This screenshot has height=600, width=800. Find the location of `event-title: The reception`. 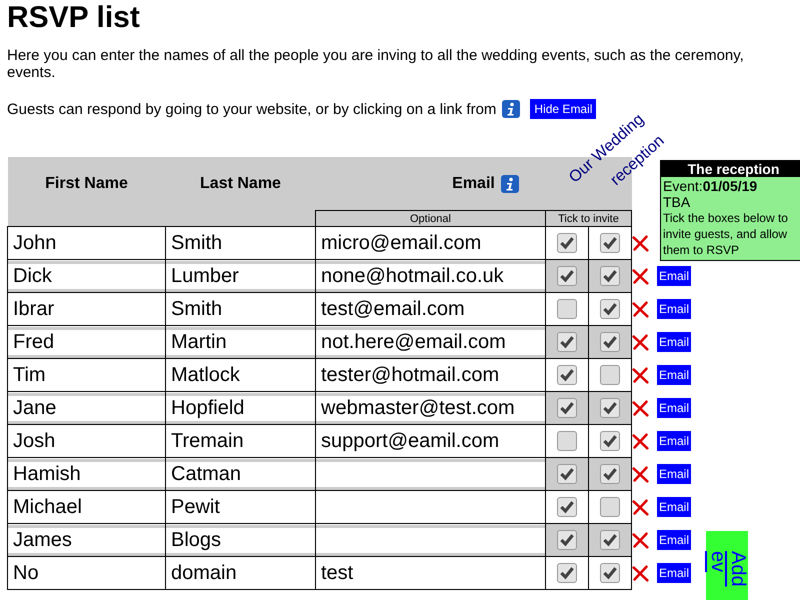

event-title: The reception is located at coordinates (730, 169).